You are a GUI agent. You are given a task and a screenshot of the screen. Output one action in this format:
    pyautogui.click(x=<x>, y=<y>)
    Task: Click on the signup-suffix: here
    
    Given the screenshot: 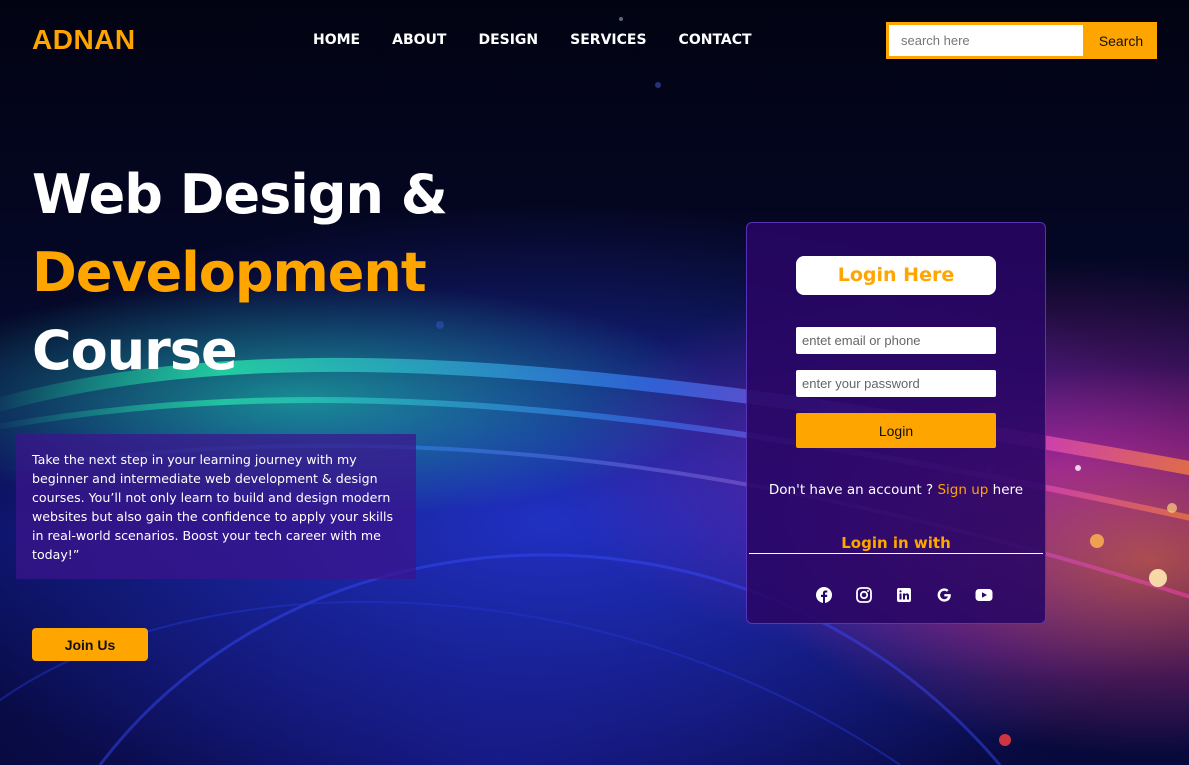 What is the action you would take?
    pyautogui.click(x=1008, y=490)
    